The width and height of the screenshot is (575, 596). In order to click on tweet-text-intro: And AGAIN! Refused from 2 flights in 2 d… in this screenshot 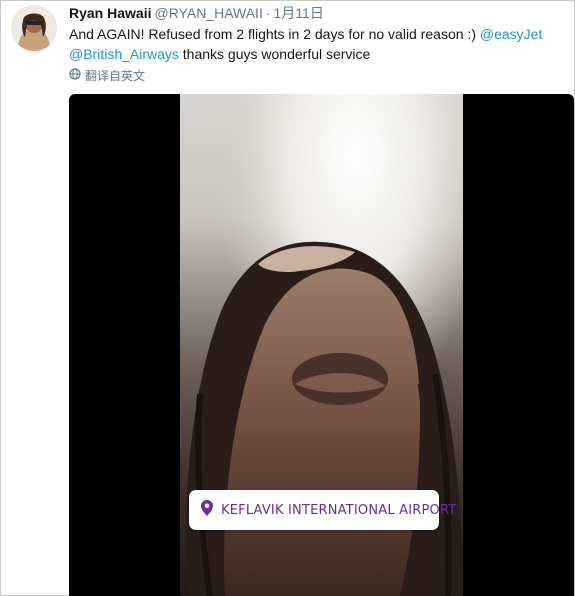, I will do `click(274, 34)`.